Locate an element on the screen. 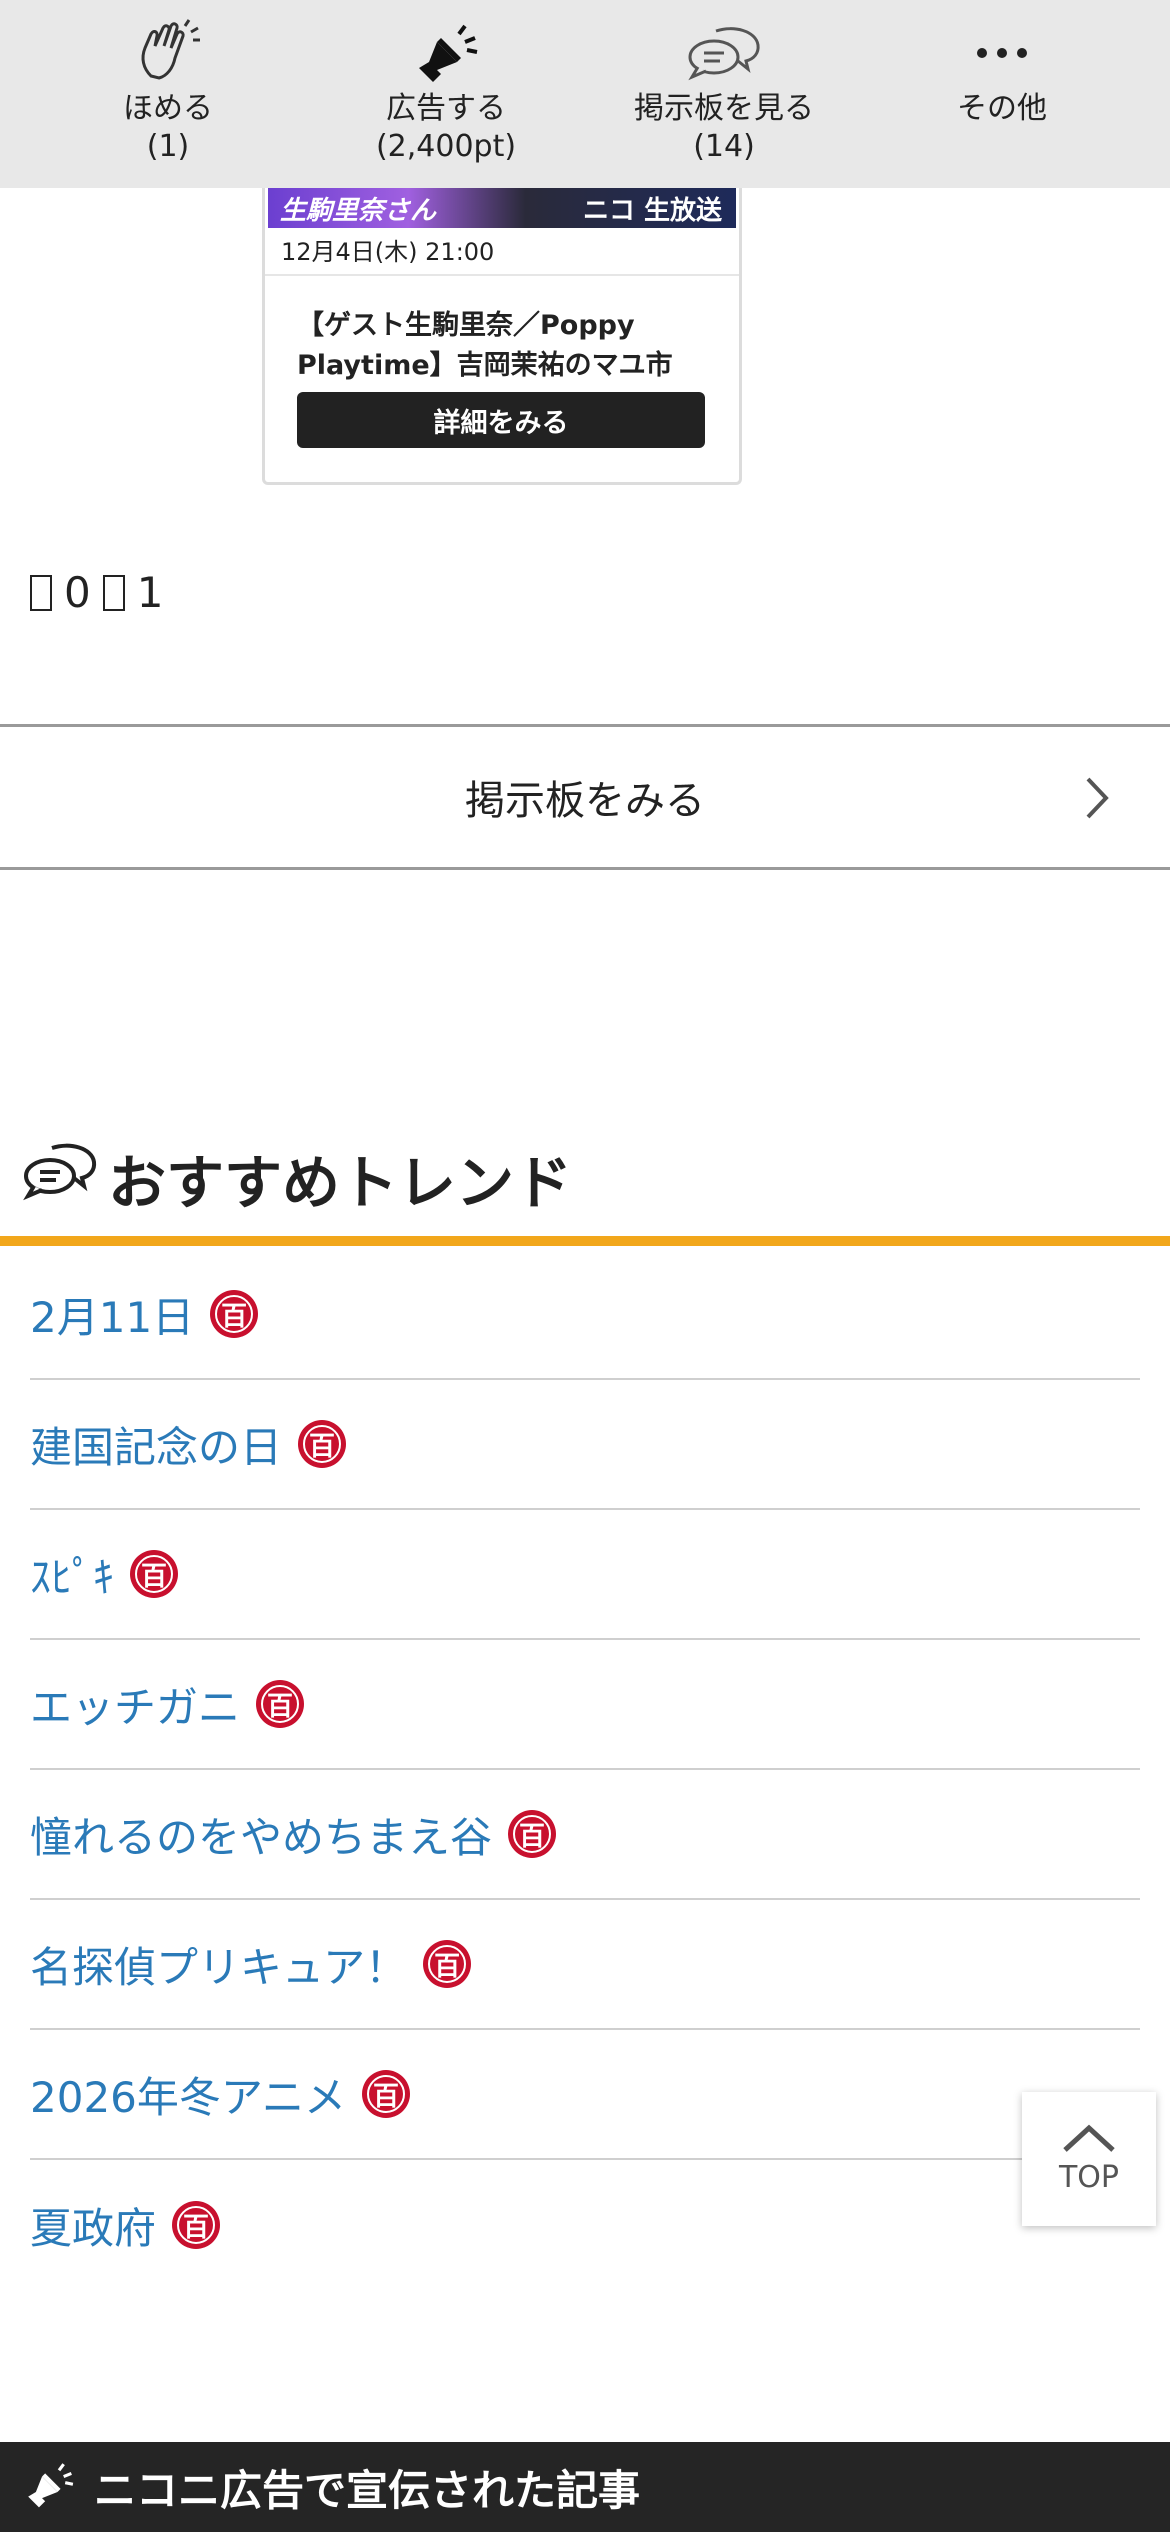  trend-link: 2月11日 is located at coordinates (112, 1314).